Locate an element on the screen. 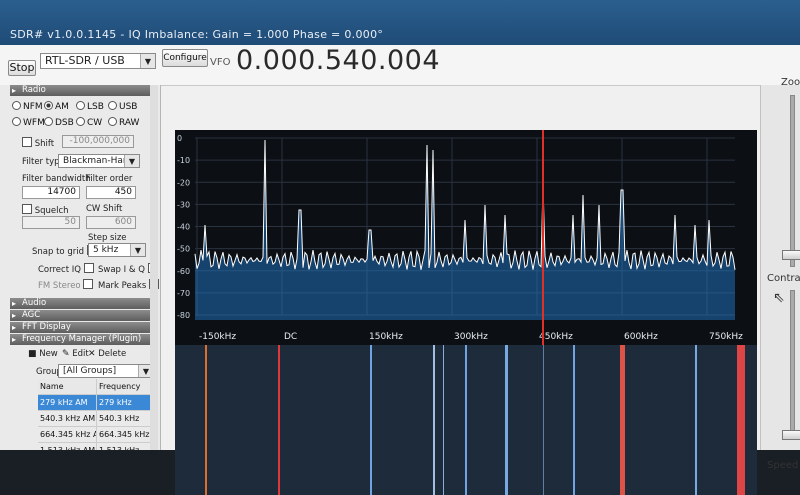 This screenshot has height=495, width=800. squelch-checkbox is located at coordinates (27, 209).